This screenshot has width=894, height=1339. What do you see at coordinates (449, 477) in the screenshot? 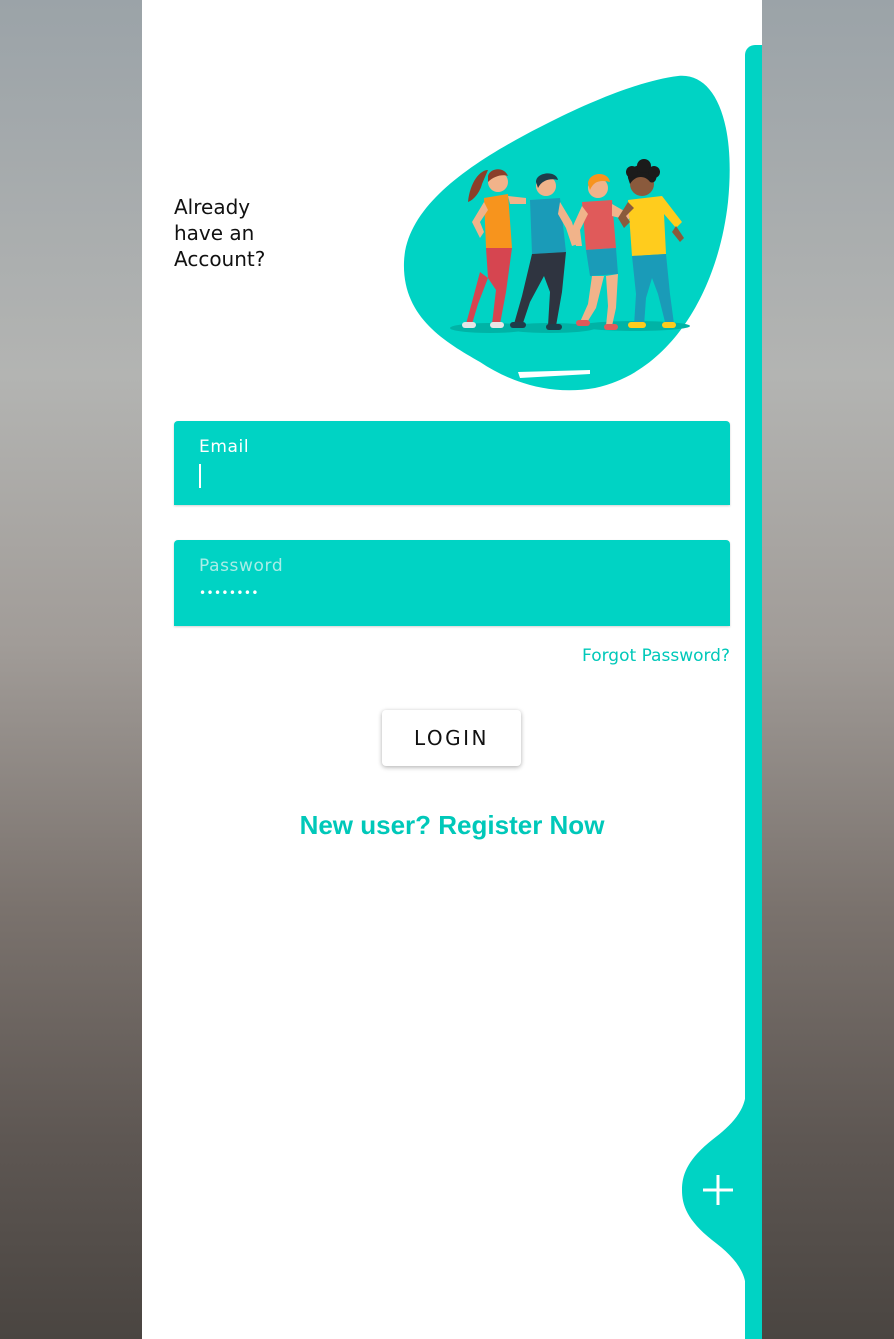
I see `email-input` at bounding box center [449, 477].